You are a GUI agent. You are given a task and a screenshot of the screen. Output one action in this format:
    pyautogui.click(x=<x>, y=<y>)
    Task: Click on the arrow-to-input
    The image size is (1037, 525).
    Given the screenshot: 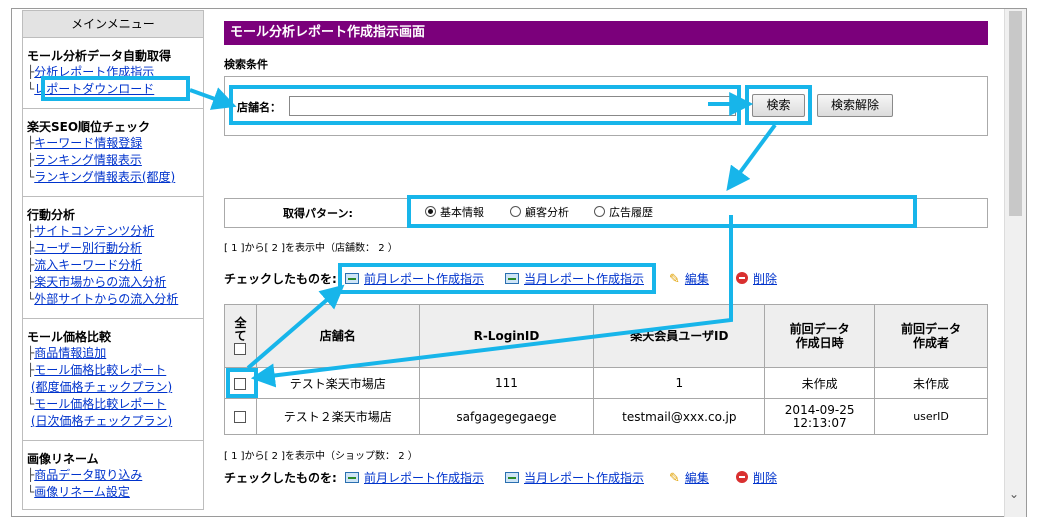 What is the action you would take?
    pyautogui.click(x=213, y=98)
    